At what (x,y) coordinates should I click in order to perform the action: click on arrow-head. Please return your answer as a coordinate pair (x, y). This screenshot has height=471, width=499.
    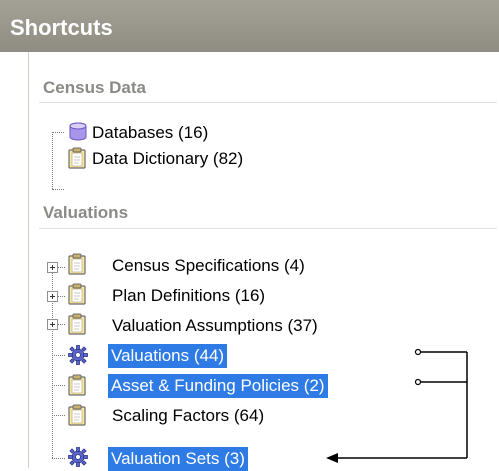
    Looking at the image, I should click on (332, 458).